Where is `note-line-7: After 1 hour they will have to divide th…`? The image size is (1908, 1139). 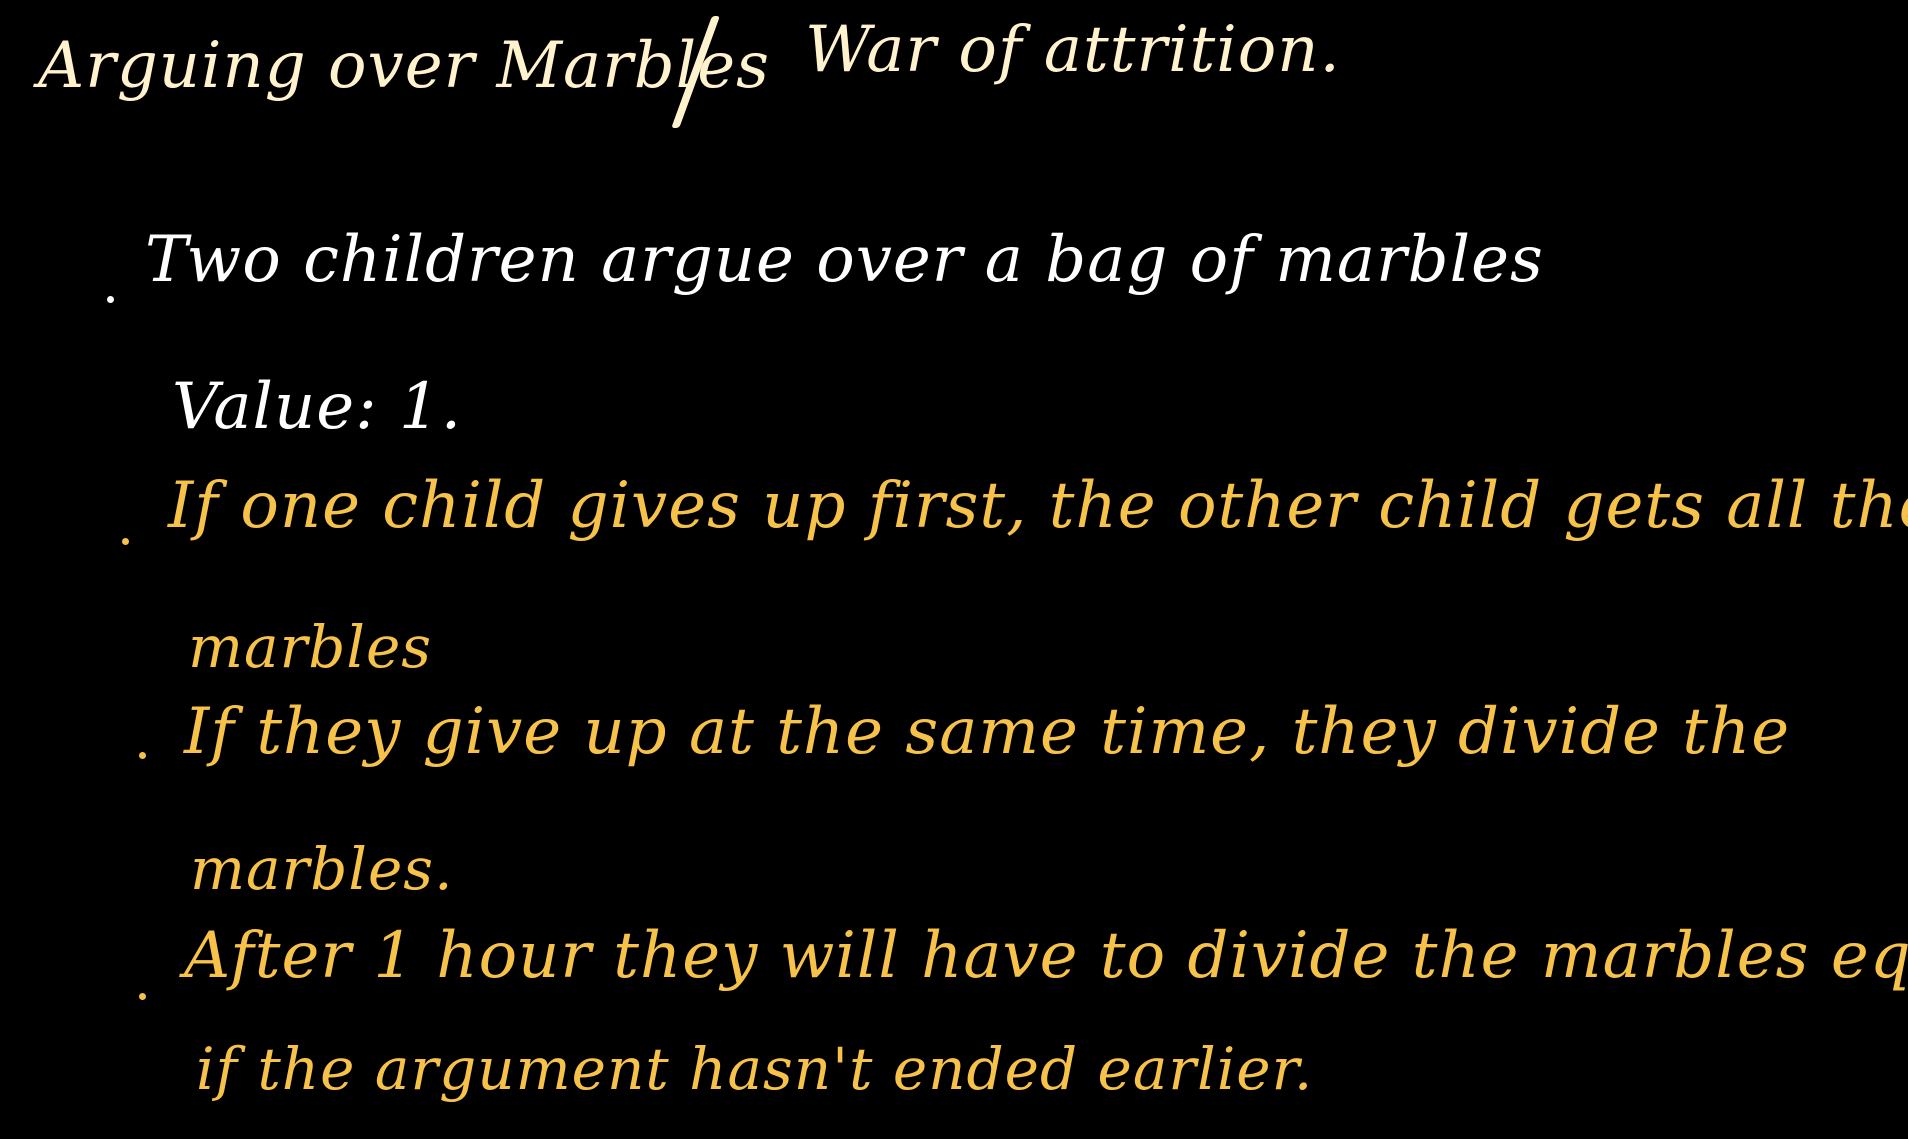
note-line-7: After 1 hour they will have to divide th… is located at coordinates (1046, 956).